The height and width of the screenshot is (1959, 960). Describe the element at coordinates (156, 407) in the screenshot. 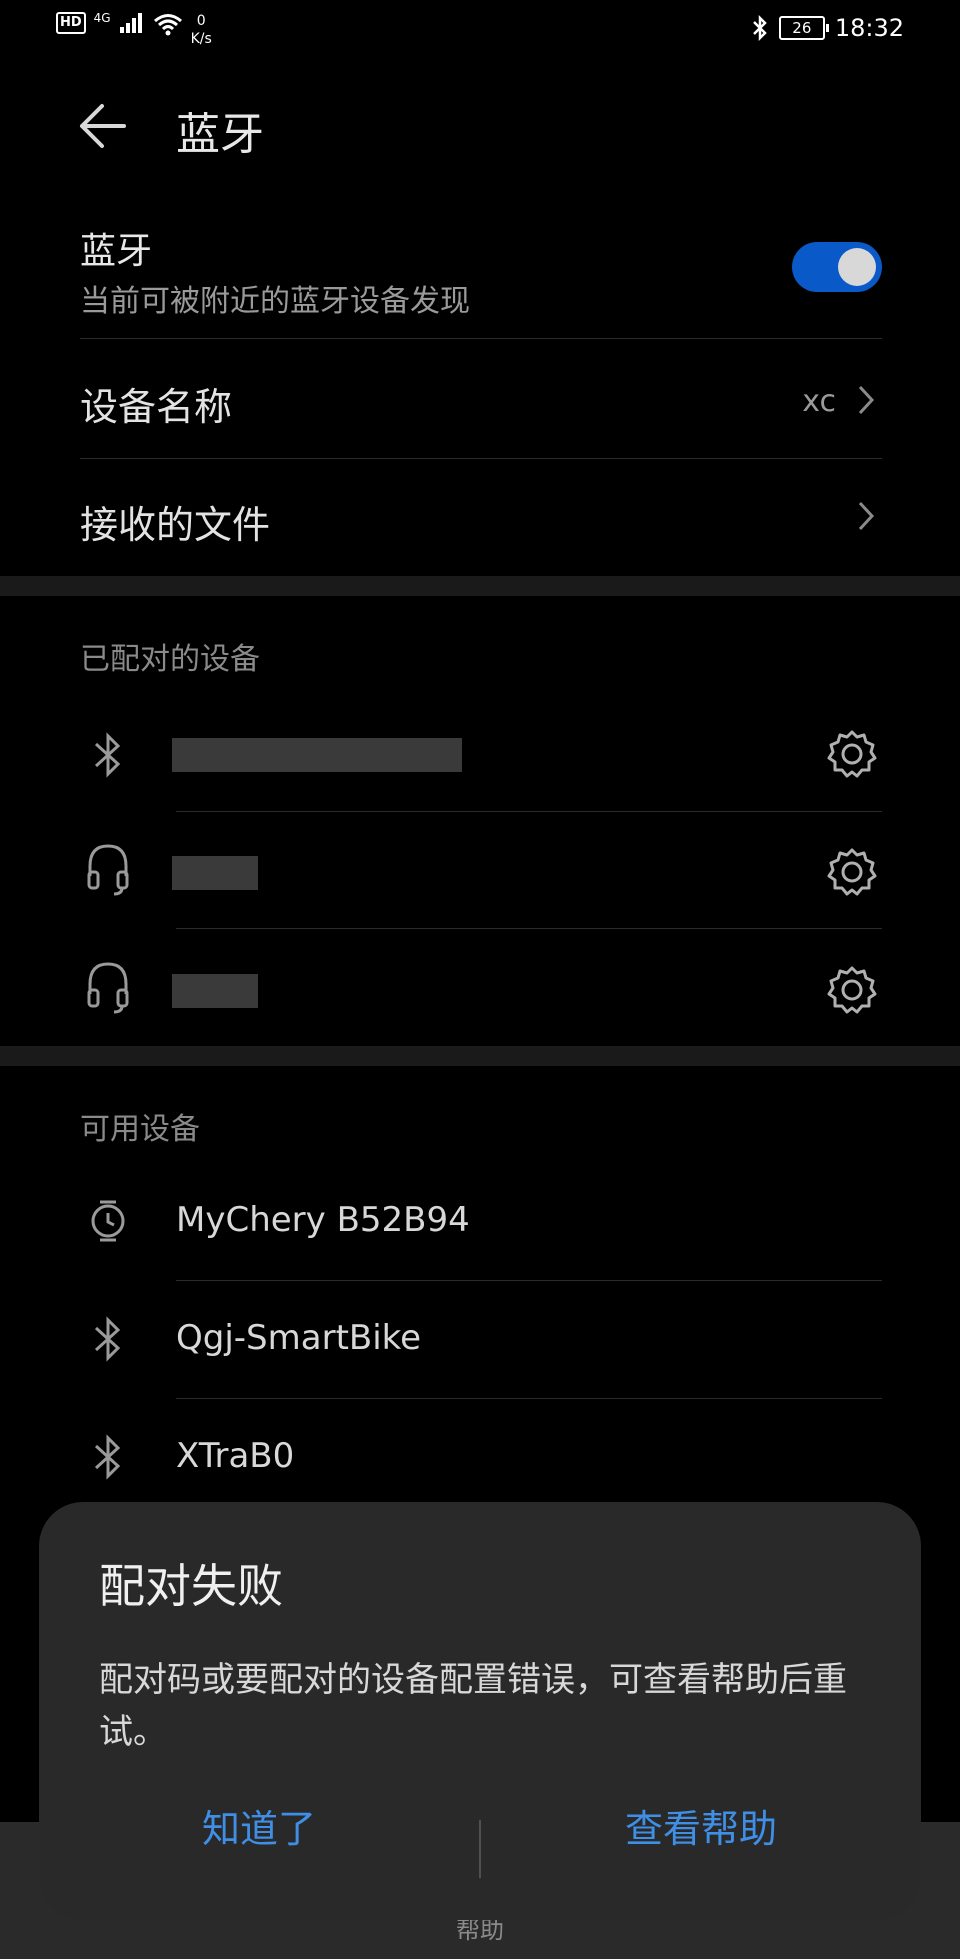

I see `device-name-label: 设备名称` at that location.